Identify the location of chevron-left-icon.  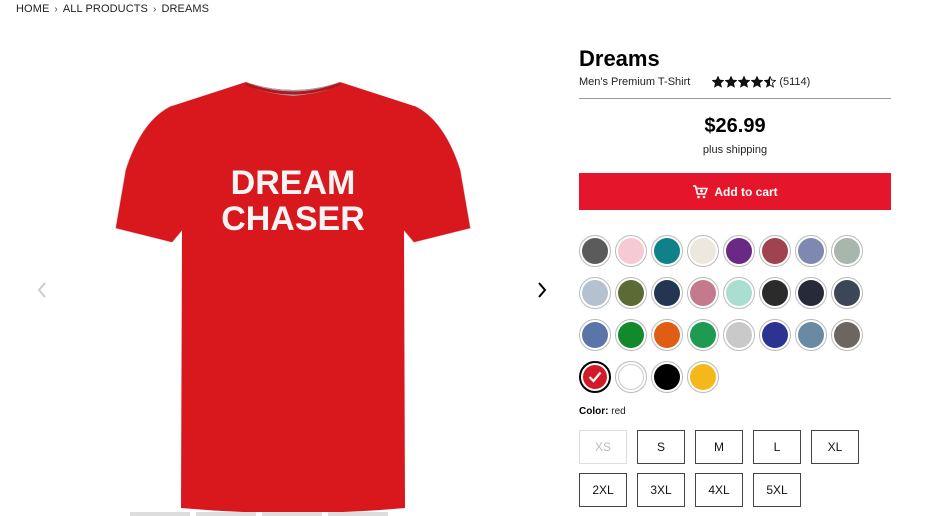
(41, 290).